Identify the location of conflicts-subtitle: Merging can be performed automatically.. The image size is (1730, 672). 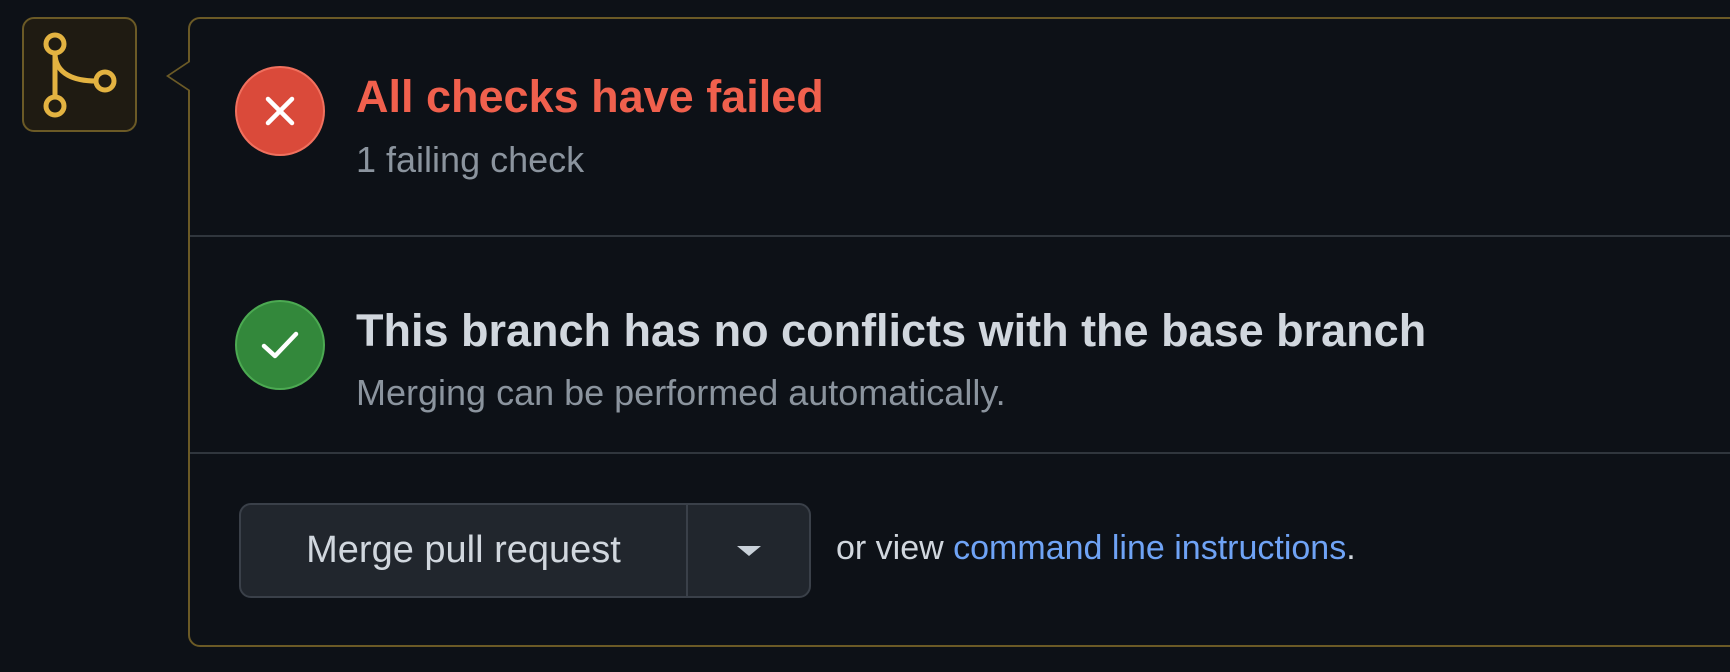
(681, 392).